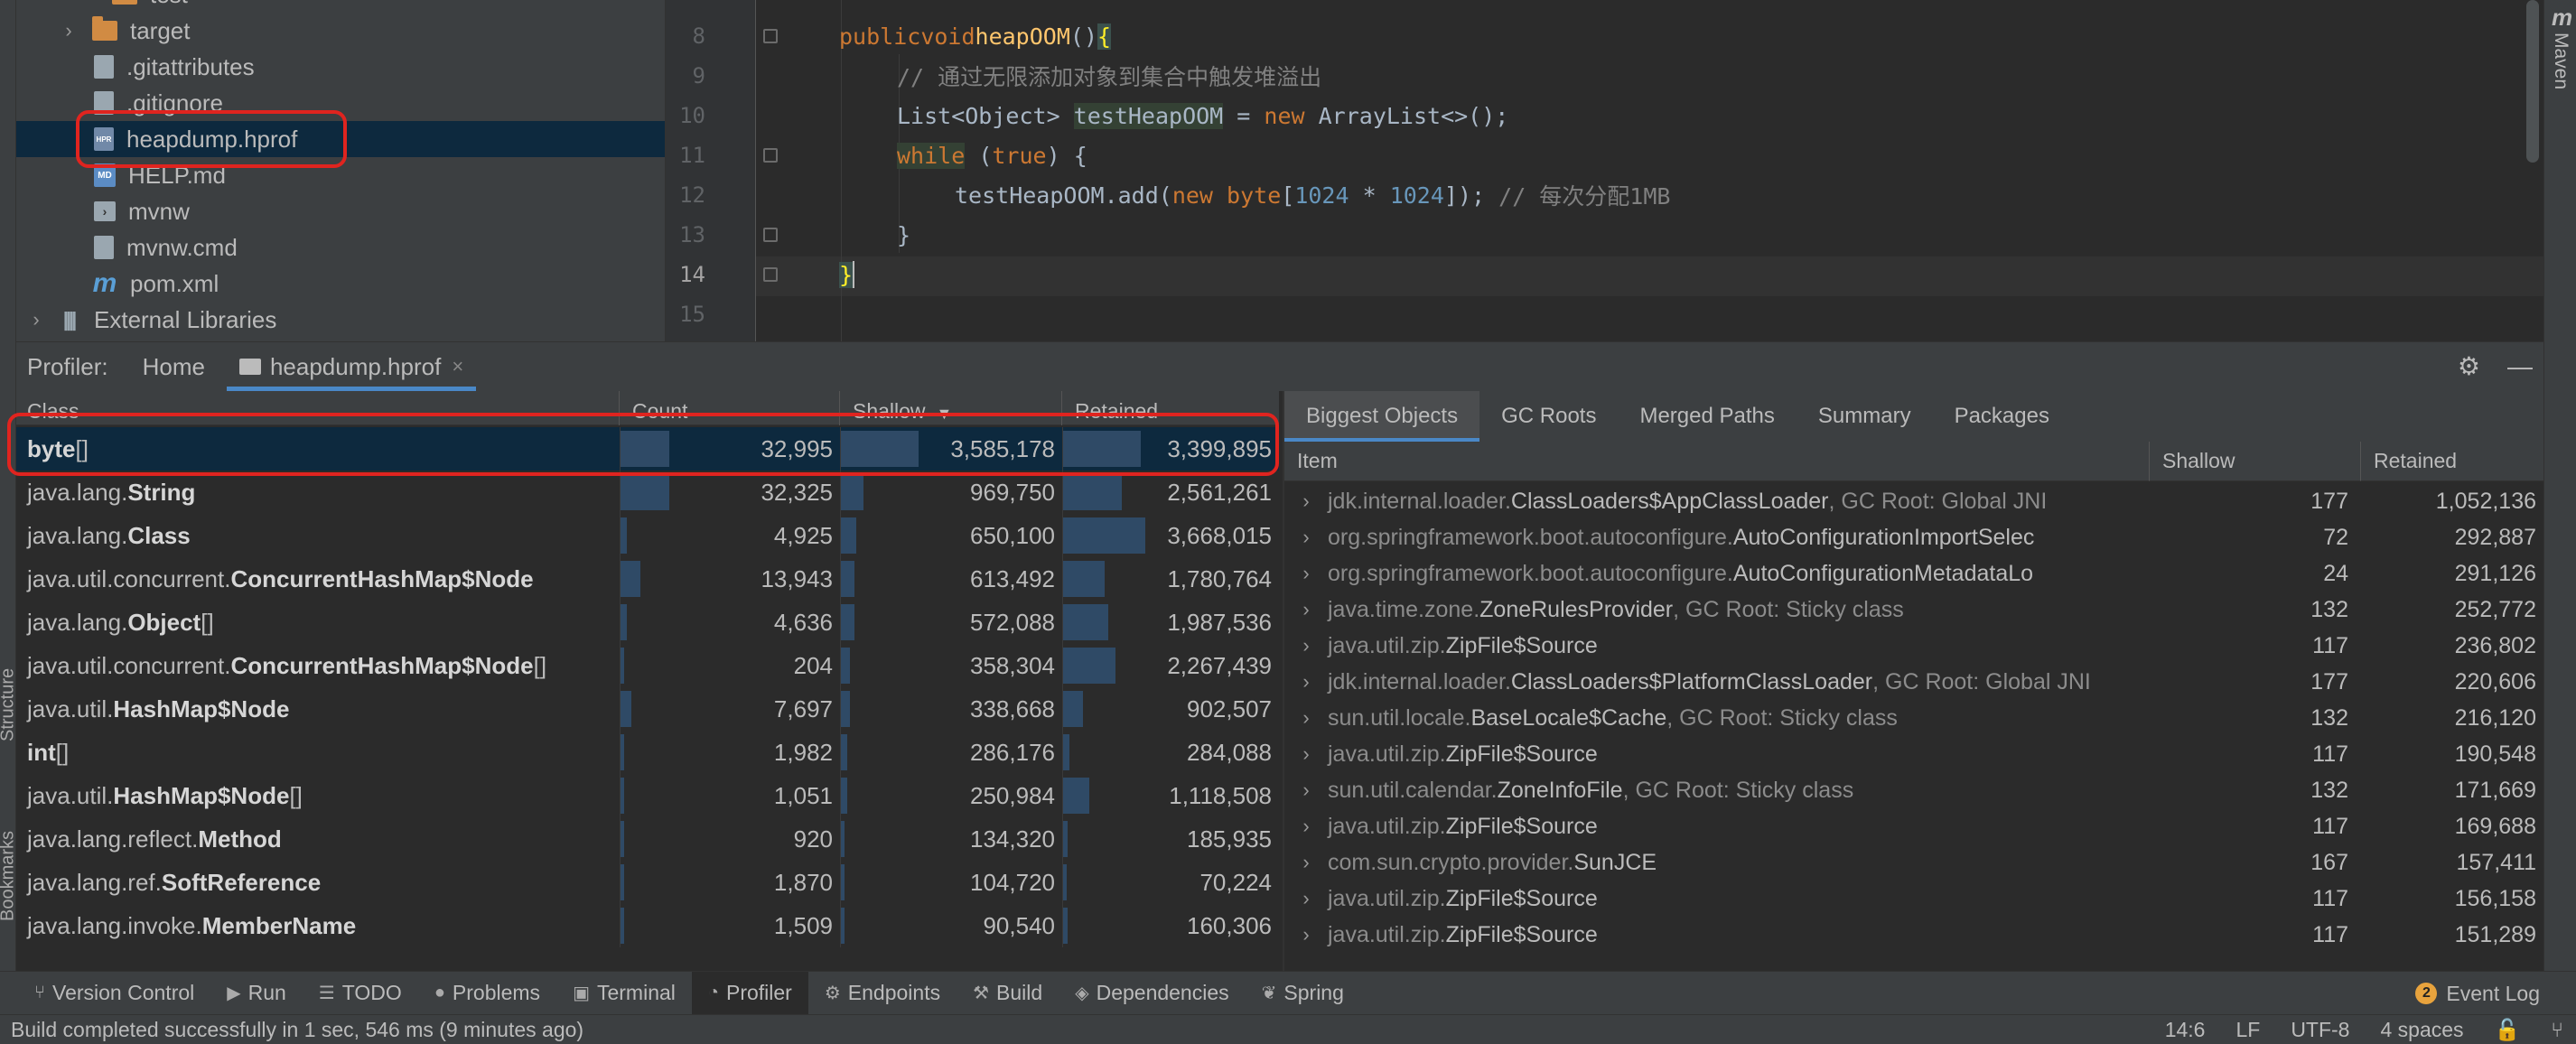 The height and width of the screenshot is (1044, 2576). What do you see at coordinates (713, 992) in the screenshot?
I see `profiler-icon: ◔` at bounding box center [713, 992].